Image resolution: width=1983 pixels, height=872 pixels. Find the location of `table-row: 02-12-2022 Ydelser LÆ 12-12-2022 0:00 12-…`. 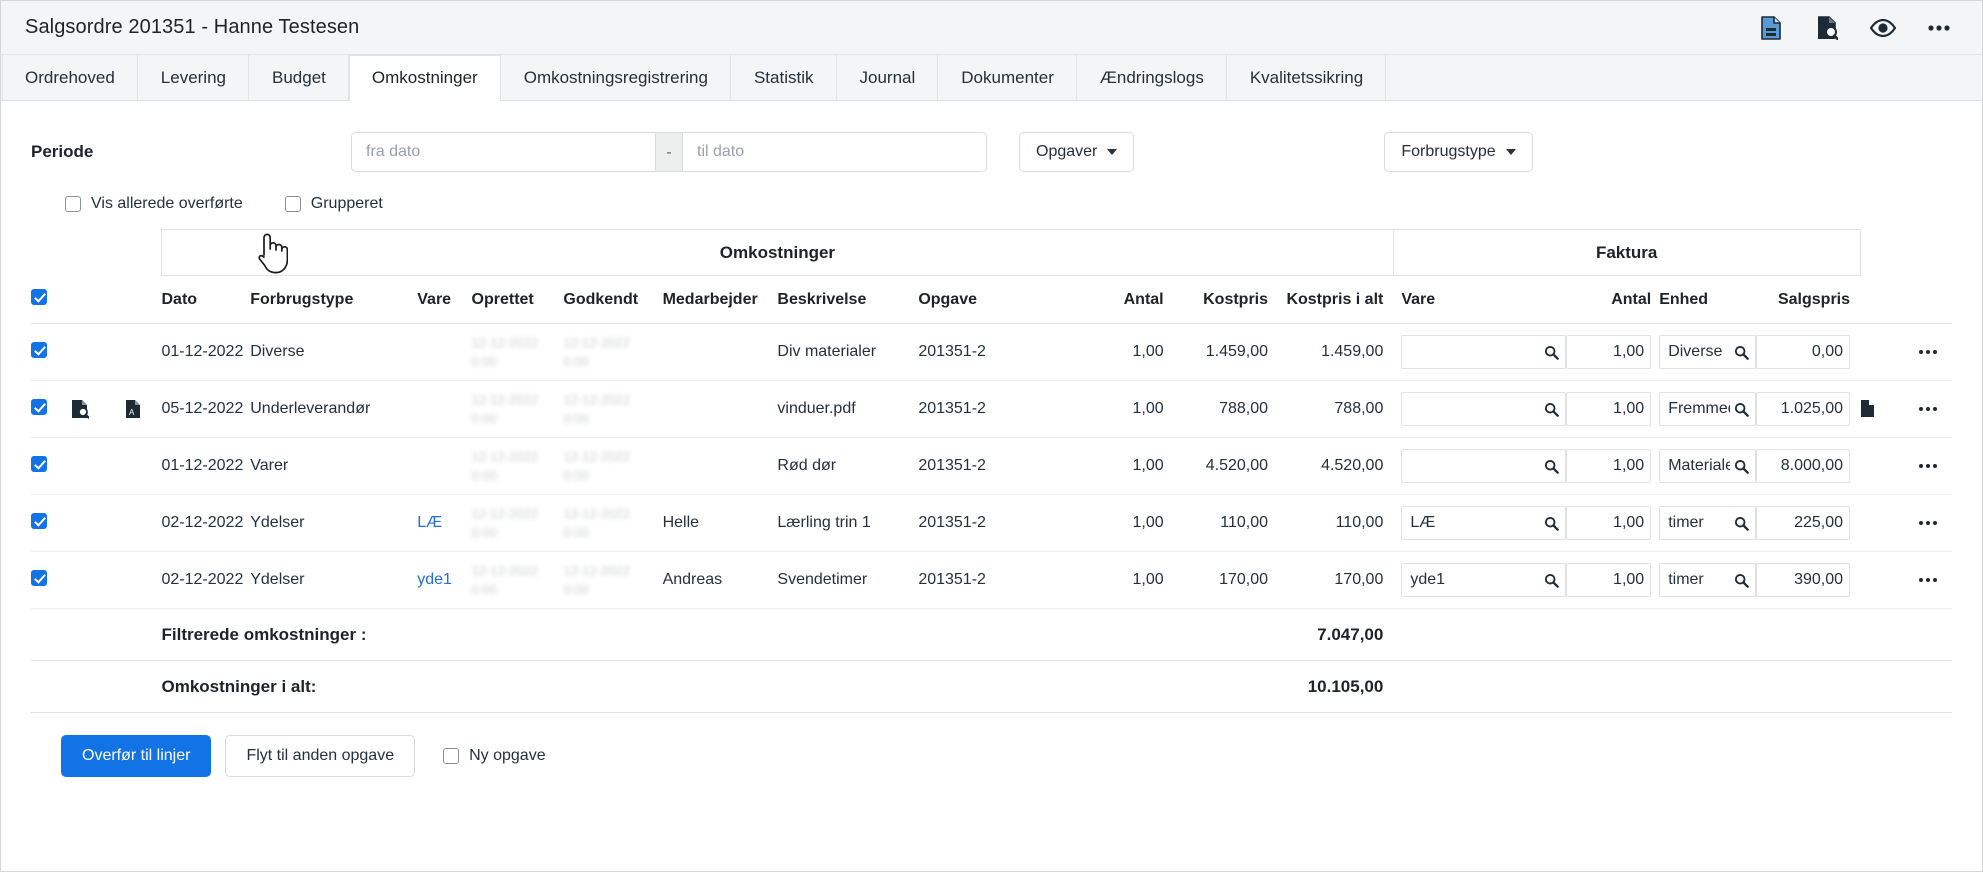

table-row: 02-12-2022 Ydelser LÆ 12-12-2022 0:00 12-… is located at coordinates (991, 523).